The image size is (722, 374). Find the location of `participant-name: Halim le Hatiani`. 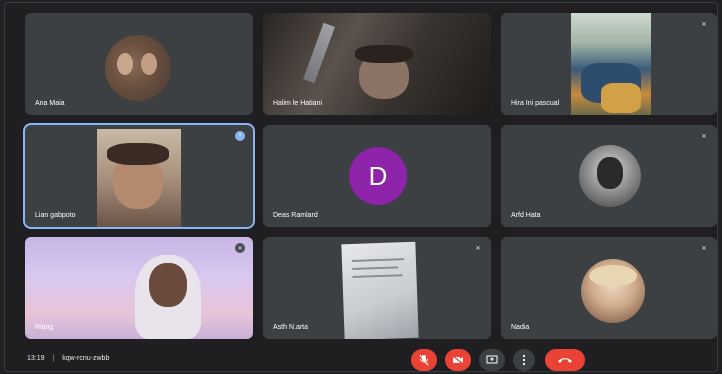

participant-name: Halim le Hatiani is located at coordinates (298, 103).